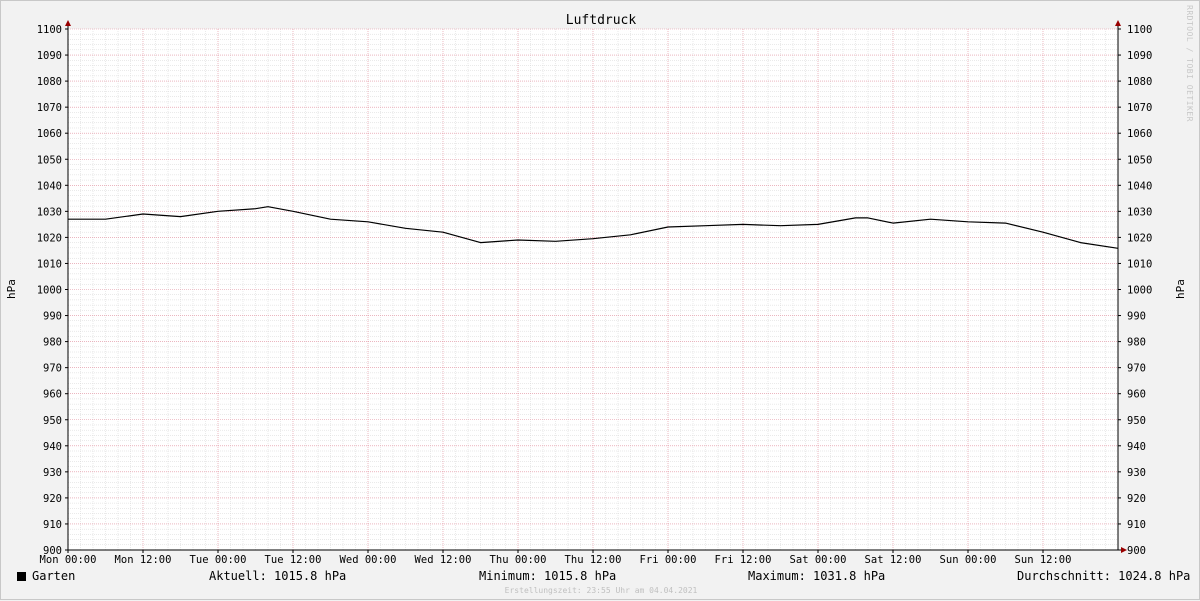 The image size is (1200, 601). I want to click on y-tick-label-right: 920, so click(1136, 499).